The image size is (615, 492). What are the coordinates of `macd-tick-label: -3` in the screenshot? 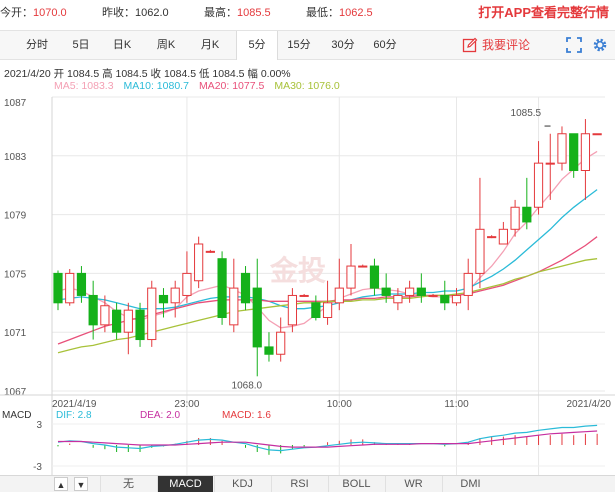 It's located at (37, 467).